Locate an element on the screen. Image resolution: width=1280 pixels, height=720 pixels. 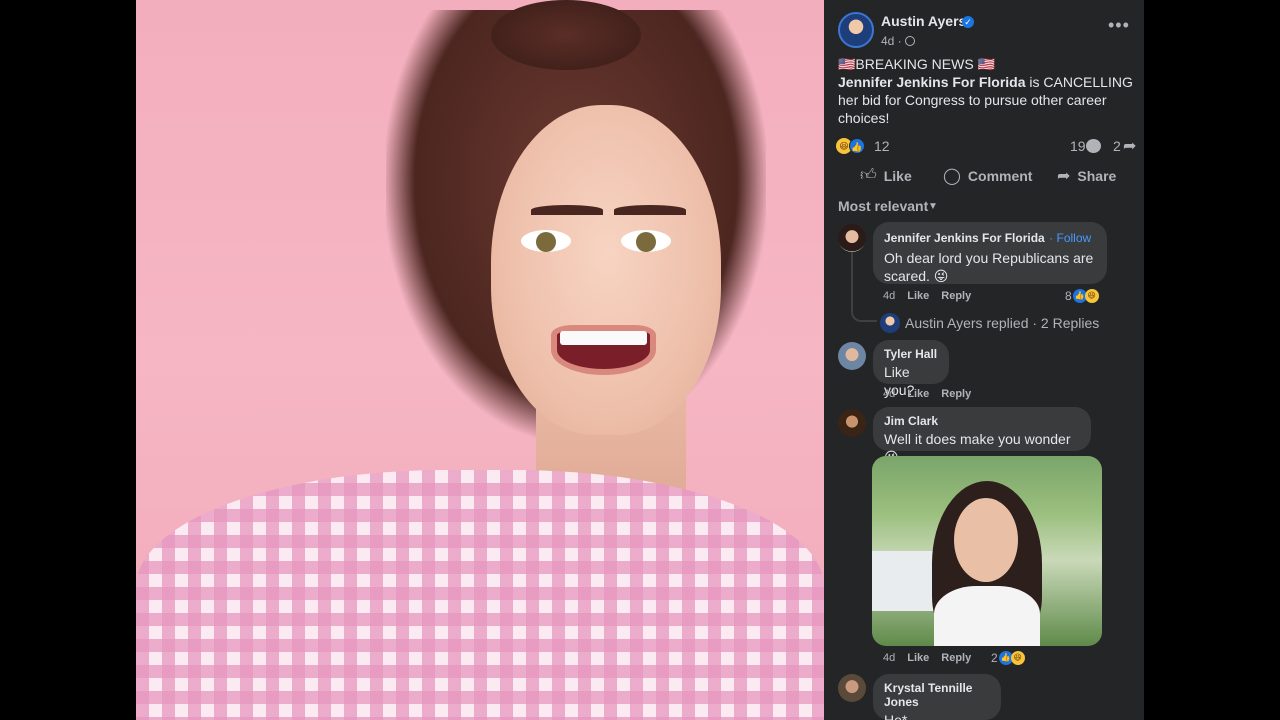
thumbs-up-icon: 👍︎ is located at coordinates (868, 175).